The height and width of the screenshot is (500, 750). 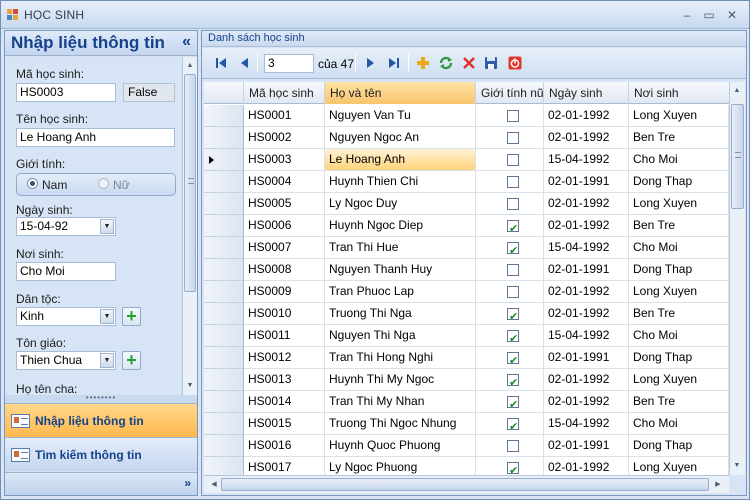 What do you see at coordinates (679, 160) in the screenshot?
I see `cell-noi: Cho Moi` at bounding box center [679, 160].